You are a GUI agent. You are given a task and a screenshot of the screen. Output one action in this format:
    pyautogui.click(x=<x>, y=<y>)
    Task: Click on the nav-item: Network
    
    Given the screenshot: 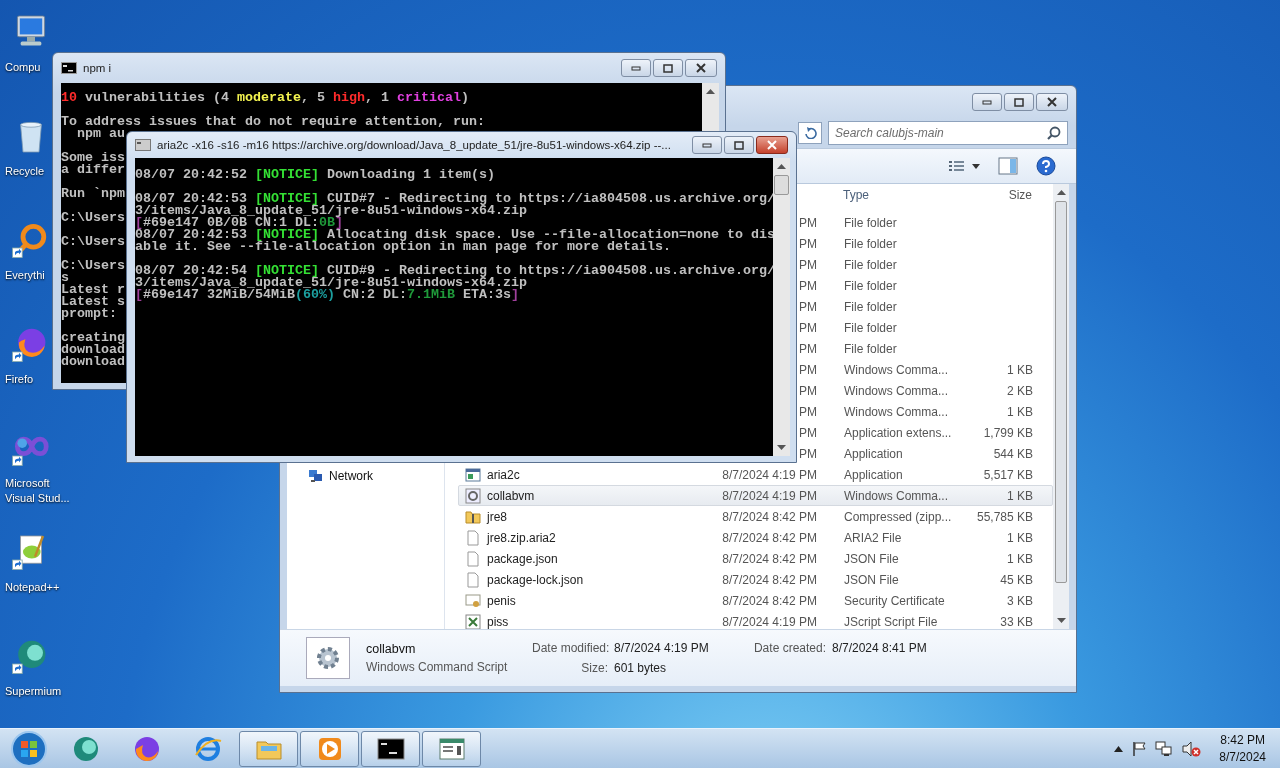 What is the action you would take?
    pyautogui.click(x=365, y=476)
    